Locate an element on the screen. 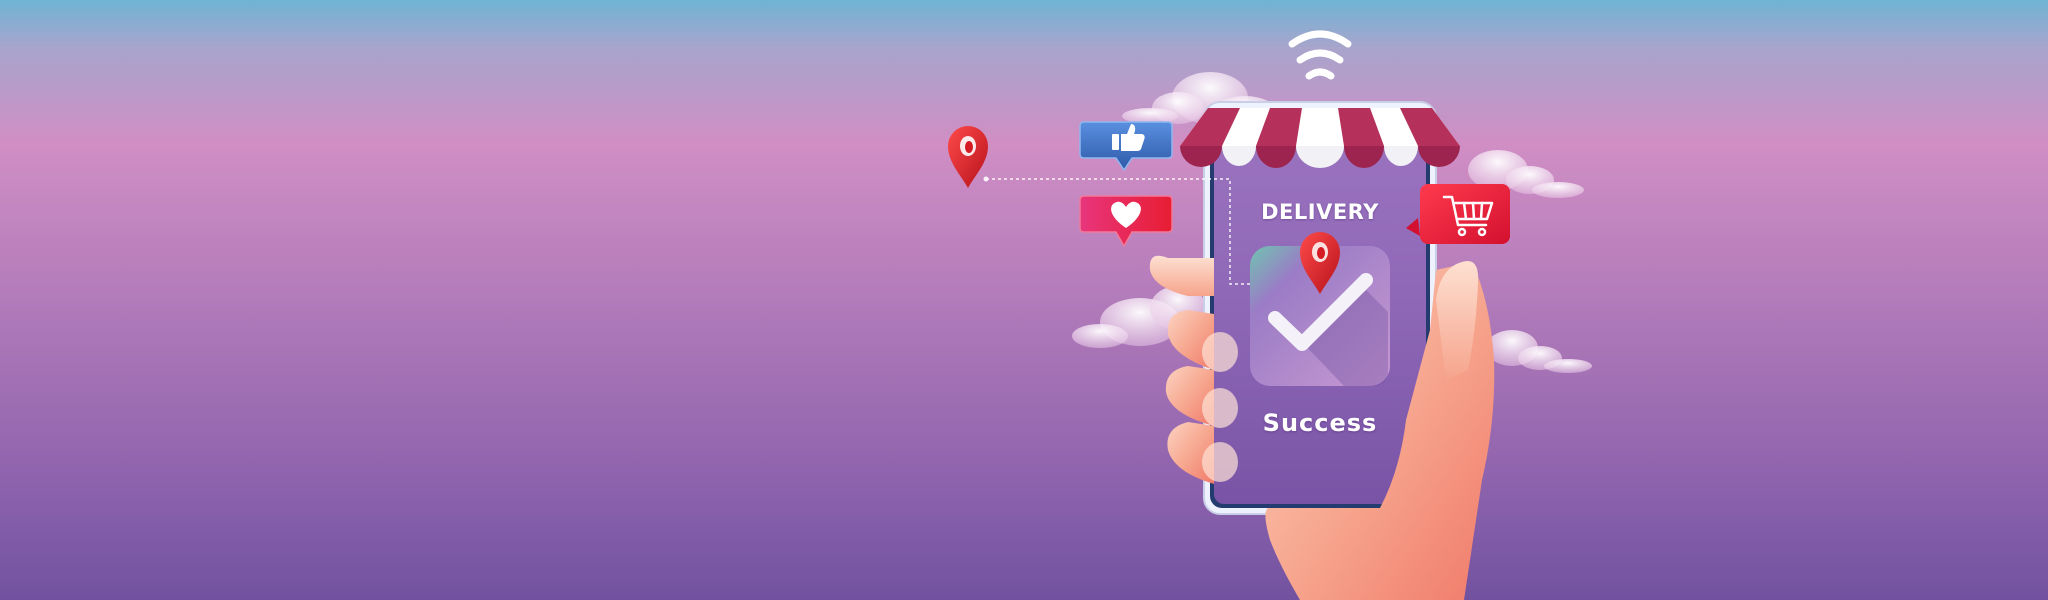  shopping-cart-icon is located at coordinates (1458, 214).